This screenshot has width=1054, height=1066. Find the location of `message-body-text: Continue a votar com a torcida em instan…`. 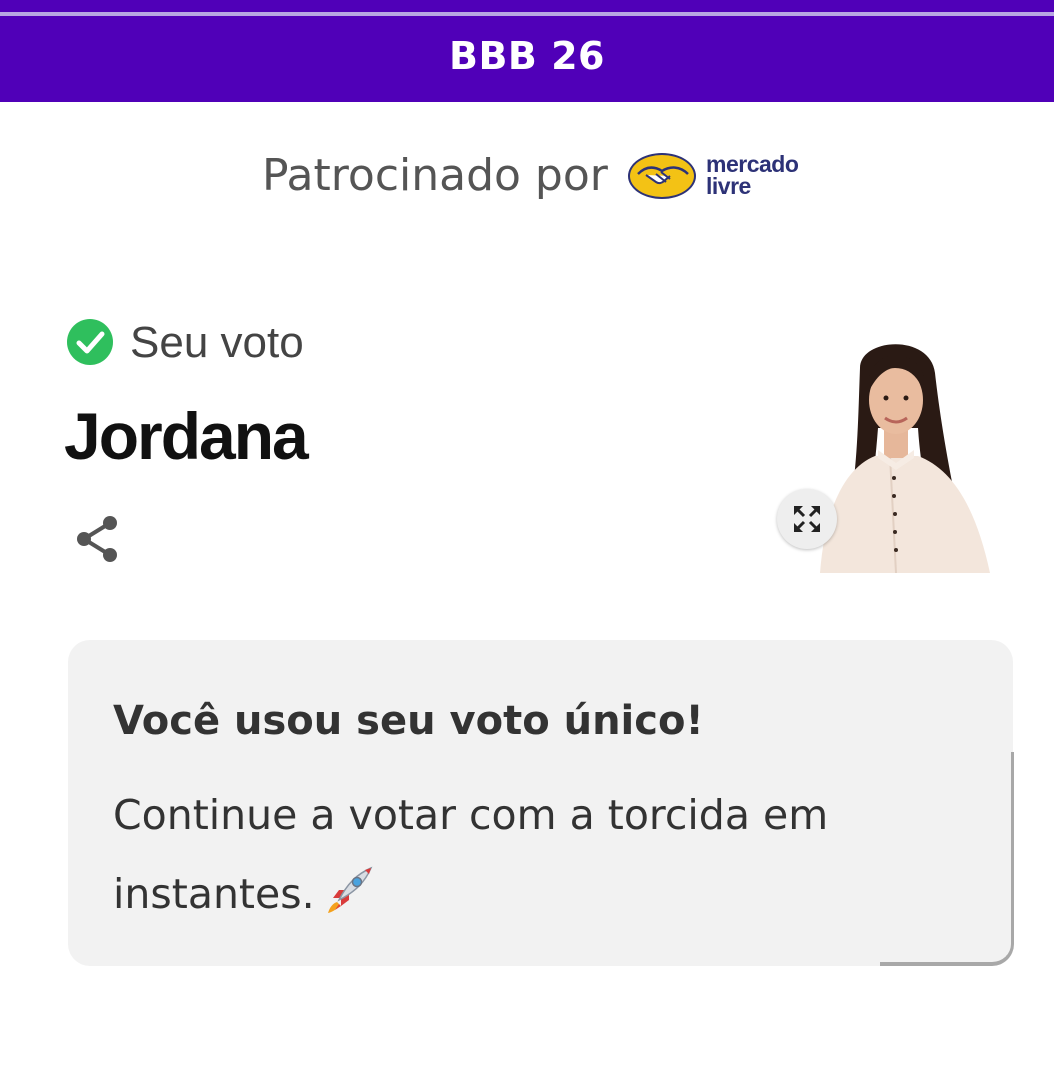

message-body-text: Continue a votar com a torcida em instan… is located at coordinates (471, 854).